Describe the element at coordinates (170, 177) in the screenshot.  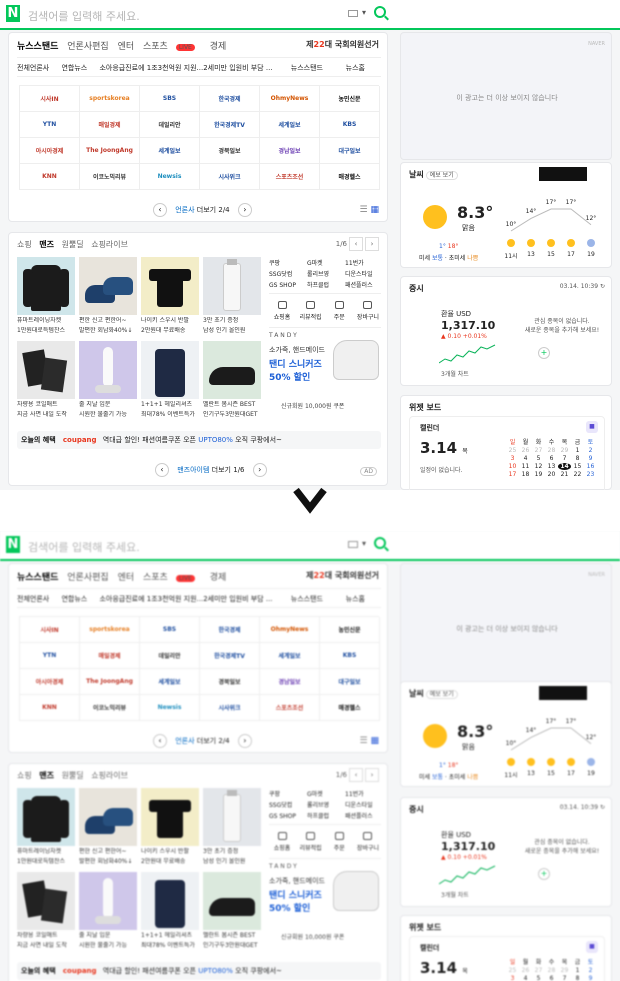
I see `press-logo: Newsis` at that location.